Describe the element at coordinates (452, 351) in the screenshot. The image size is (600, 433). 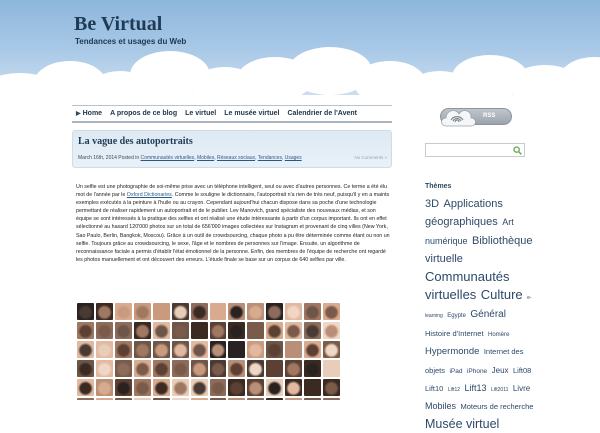
I see `tag-link: Hypermonde` at that location.